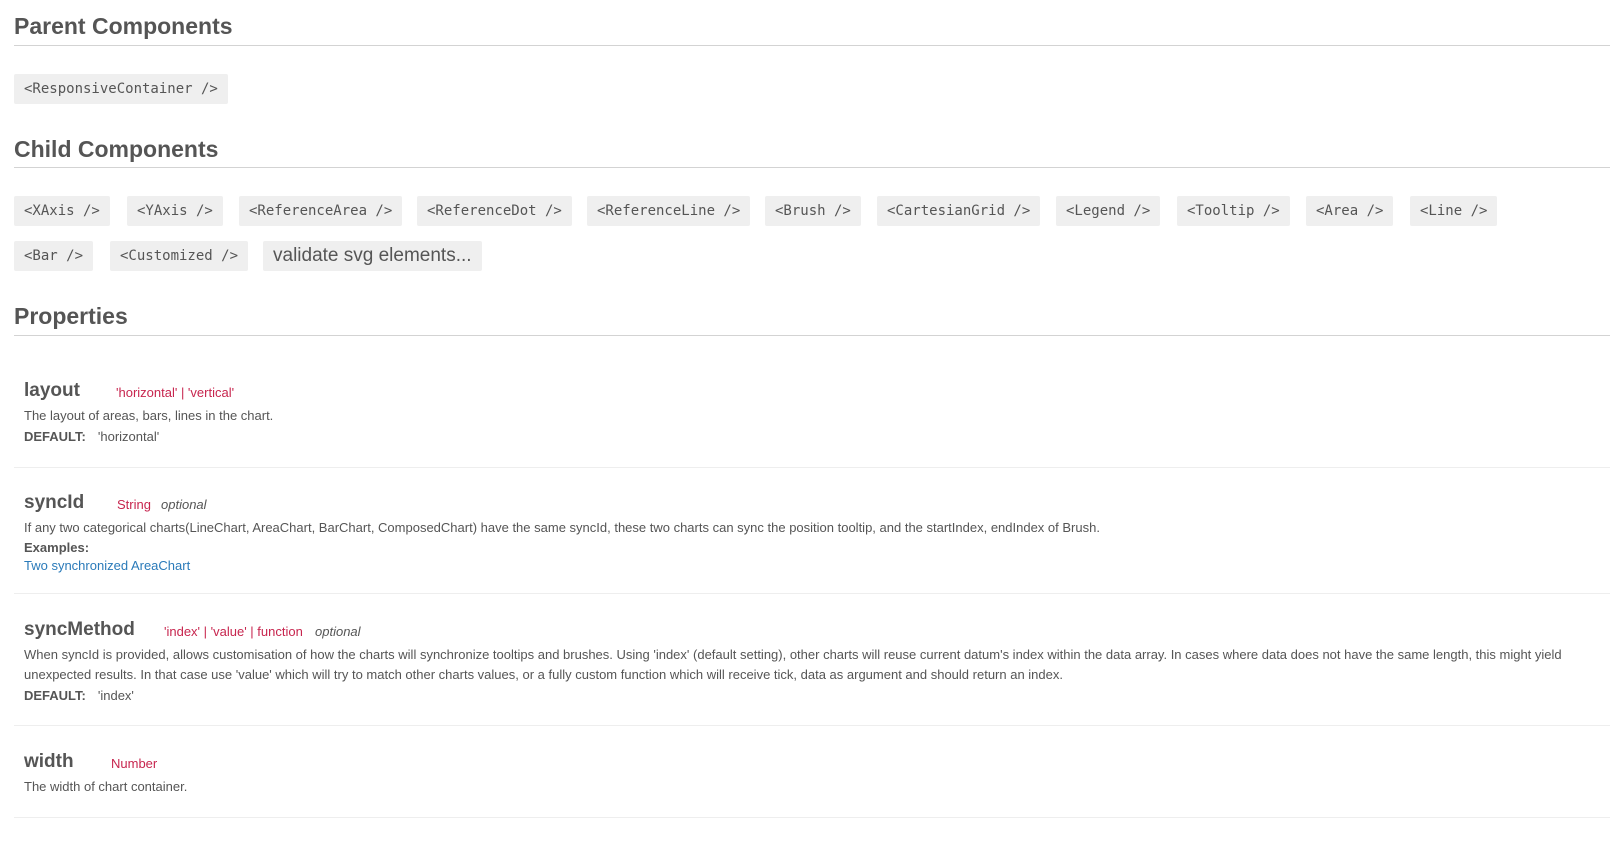 Image resolution: width=1610 pixels, height=847 pixels. What do you see at coordinates (321, 211) in the screenshot?
I see `child-component-chip-reference-area: <ReferenceArea />` at bounding box center [321, 211].